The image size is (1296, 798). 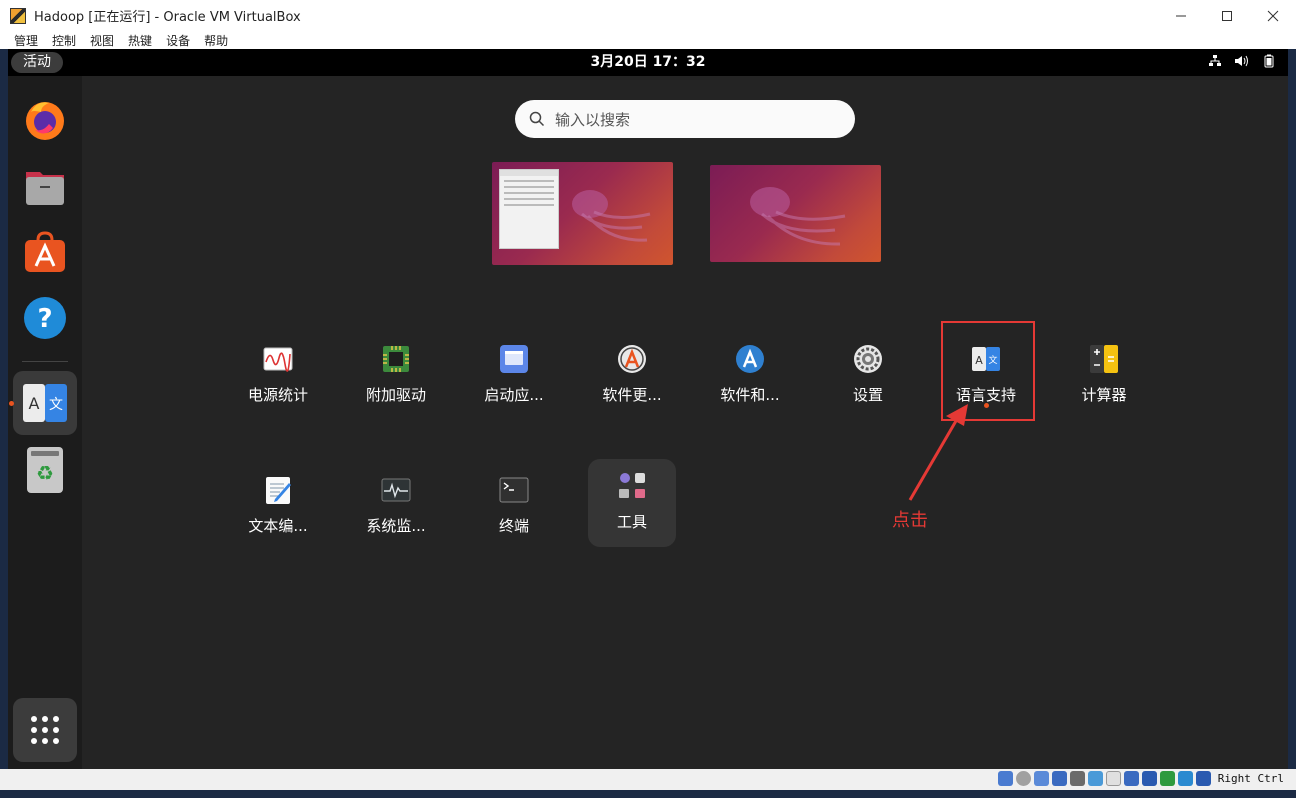 What do you see at coordinates (611, 216) in the screenshot?
I see `jellyfish-wallpaper-art` at bounding box center [611, 216].